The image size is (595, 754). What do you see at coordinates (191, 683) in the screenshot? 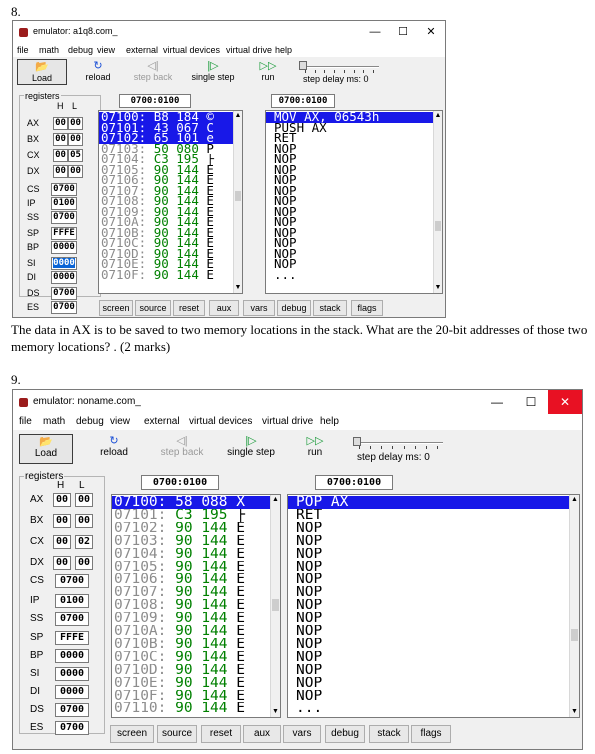
I see `memory-row: 0710E: 90 144 É` at bounding box center [191, 683].